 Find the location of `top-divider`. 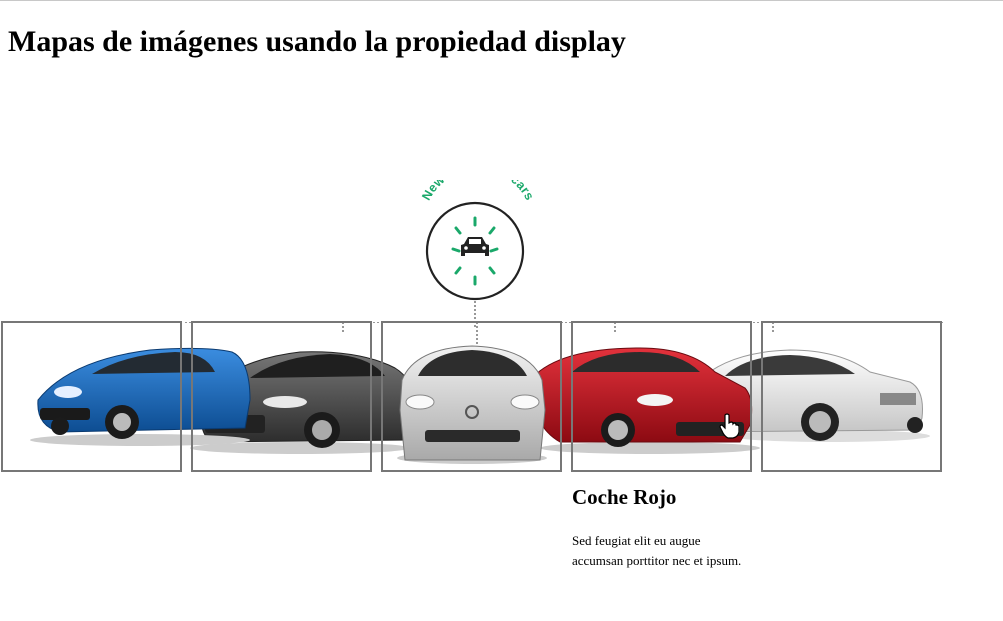

top-divider is located at coordinates (501, 0).